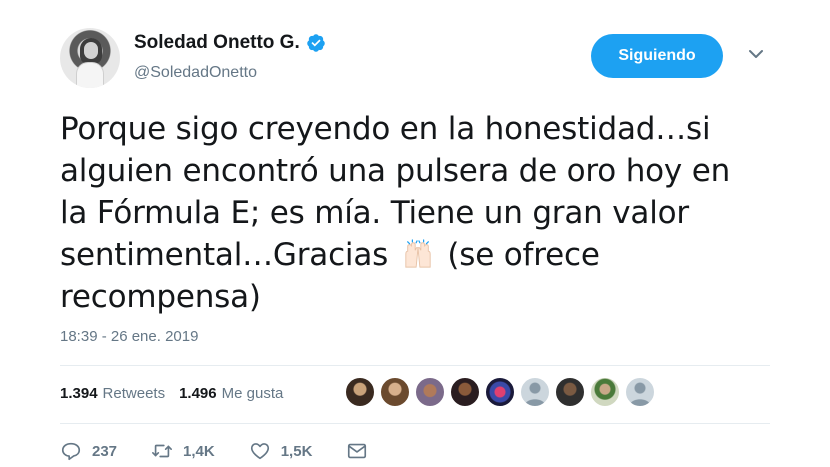 This screenshot has width=830, height=467. I want to click on retweet-button: 1,4K, so click(183, 451).